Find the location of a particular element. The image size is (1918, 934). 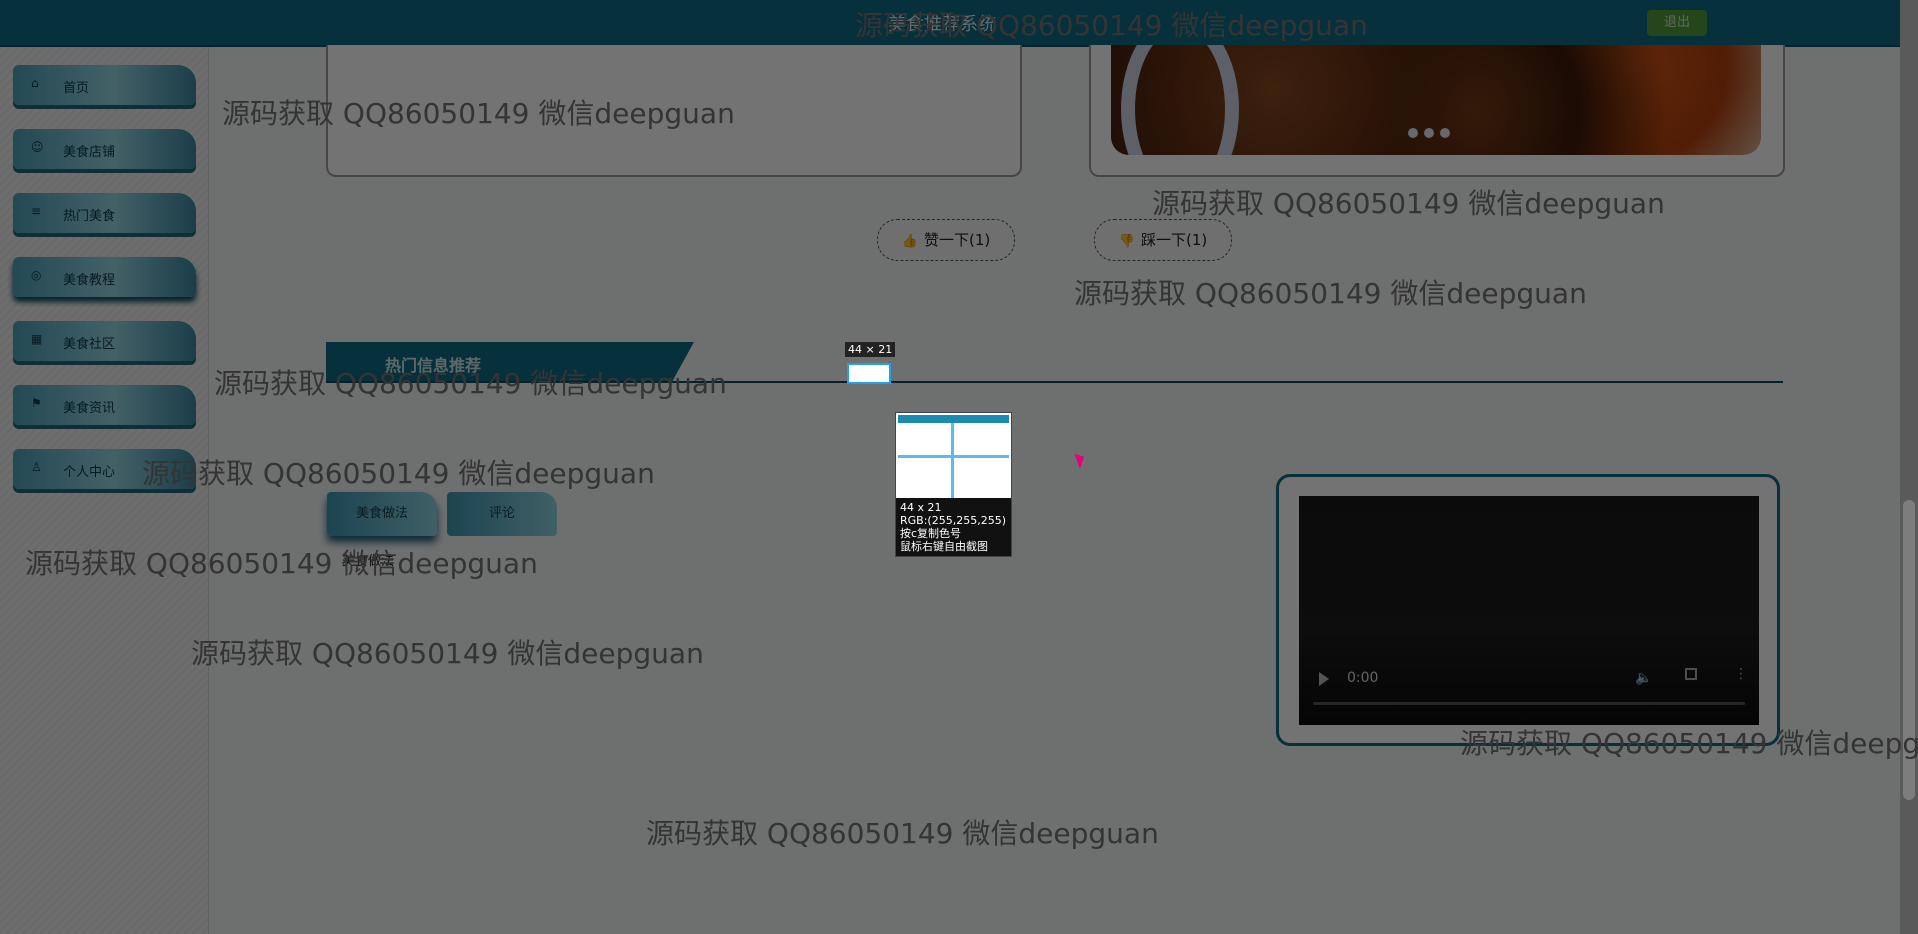

like-button: 👍 赞一下(1) is located at coordinates (946, 240).